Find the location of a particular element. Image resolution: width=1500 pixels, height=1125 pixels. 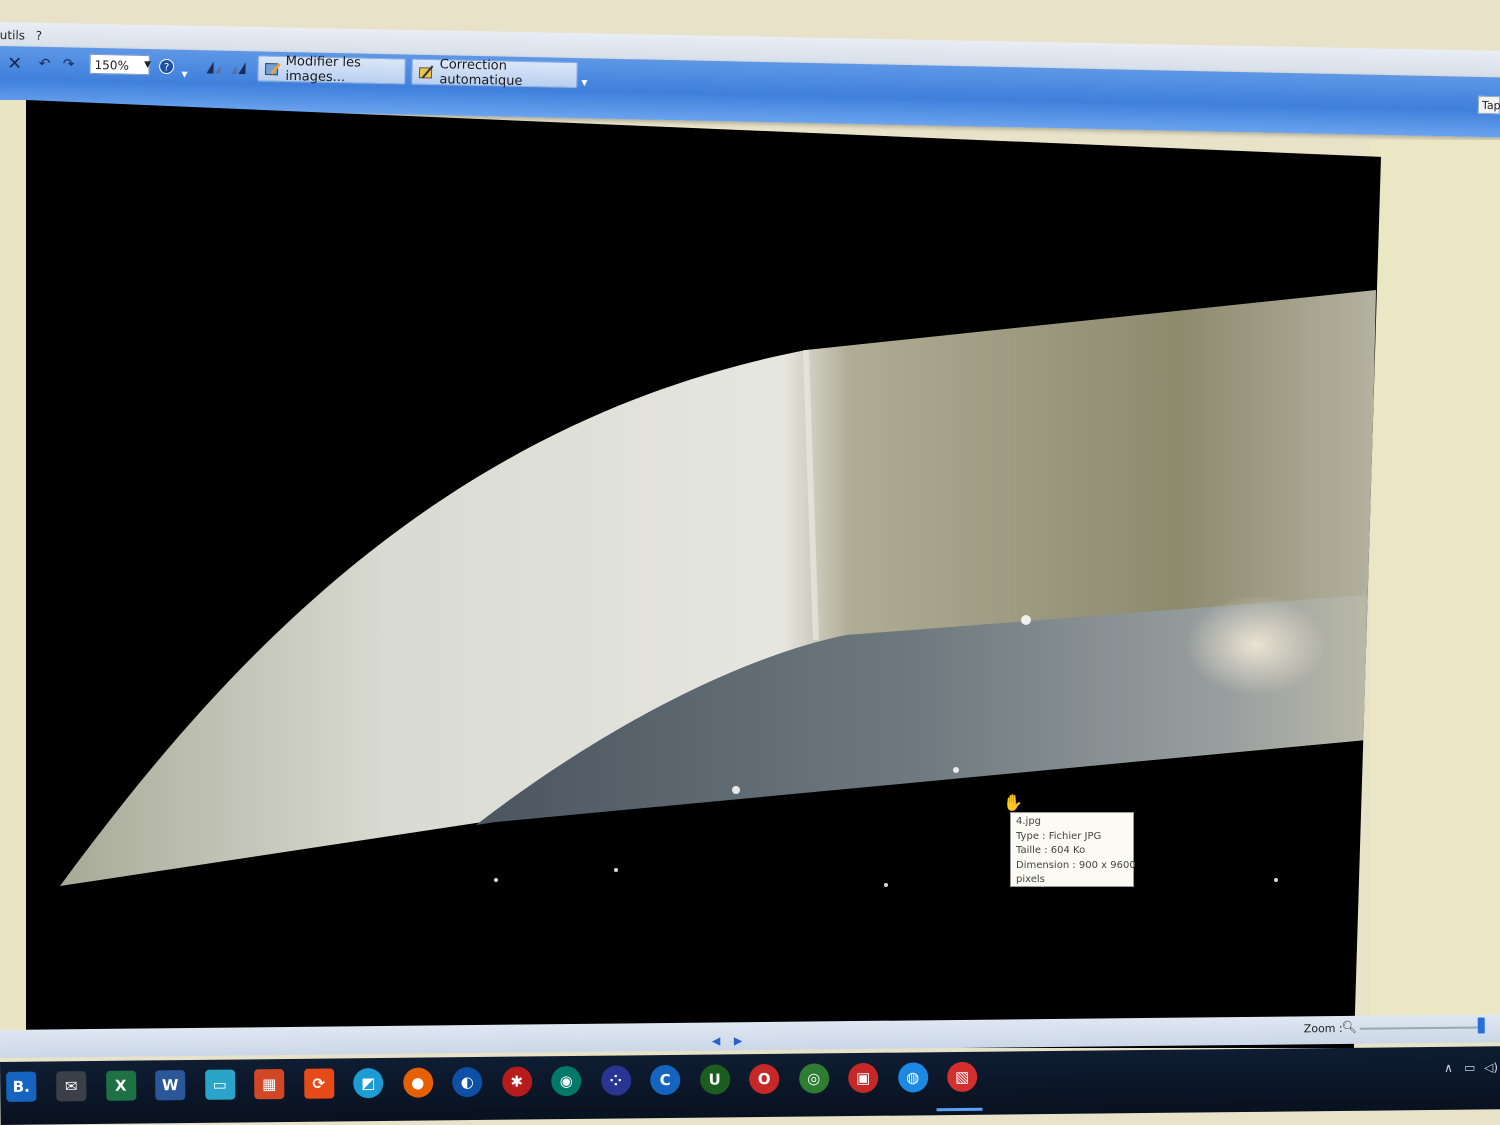

firefox-icon: ● is located at coordinates (417, 1082).